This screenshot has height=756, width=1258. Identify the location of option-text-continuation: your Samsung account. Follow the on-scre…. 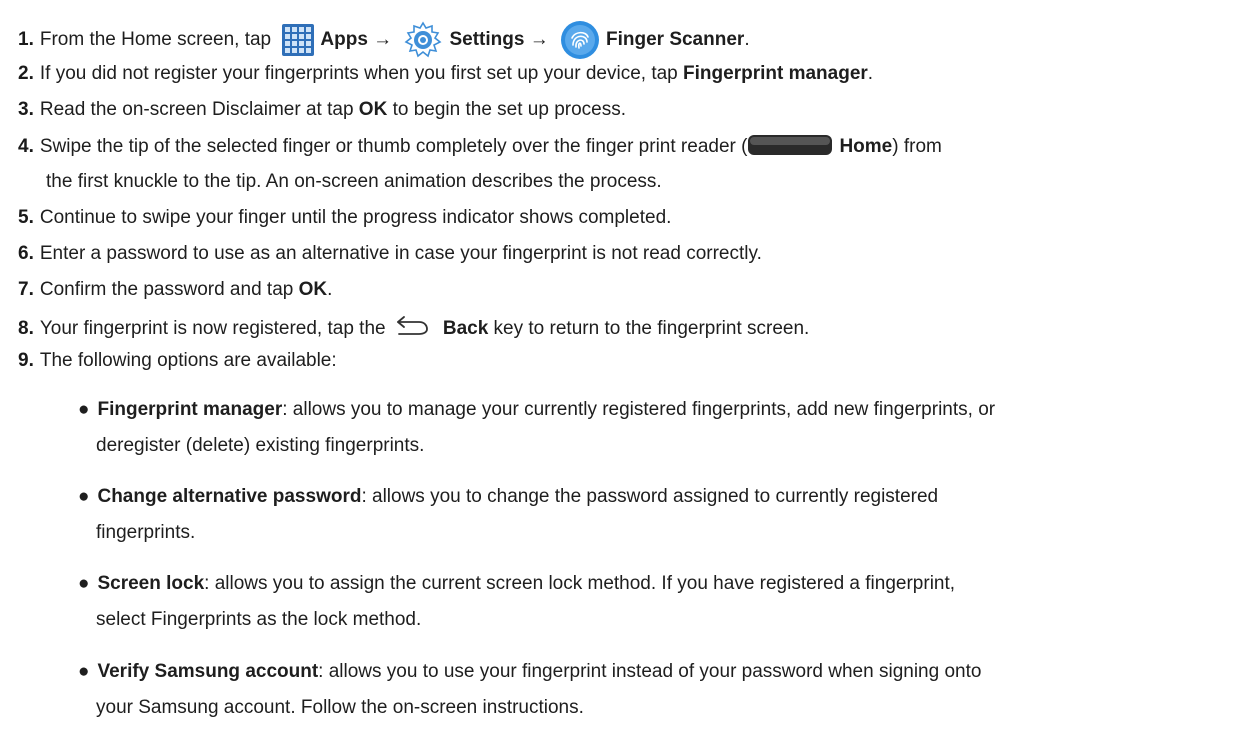
(340, 707).